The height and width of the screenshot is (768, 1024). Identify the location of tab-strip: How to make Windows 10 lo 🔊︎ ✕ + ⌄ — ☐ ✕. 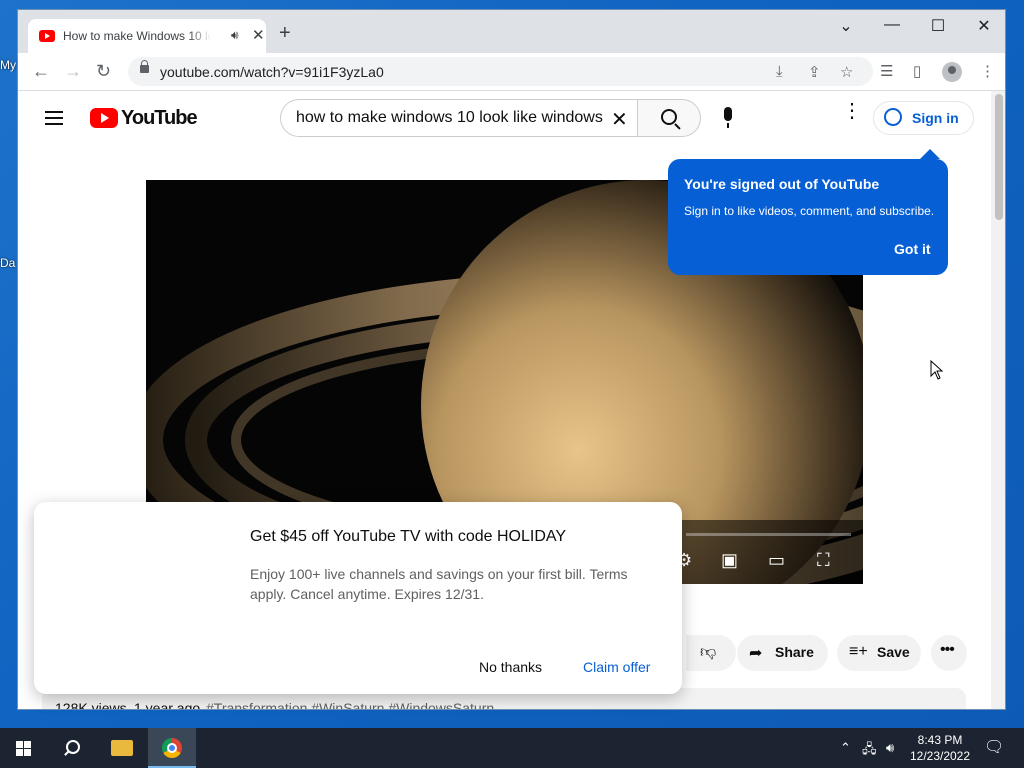
(511, 31).